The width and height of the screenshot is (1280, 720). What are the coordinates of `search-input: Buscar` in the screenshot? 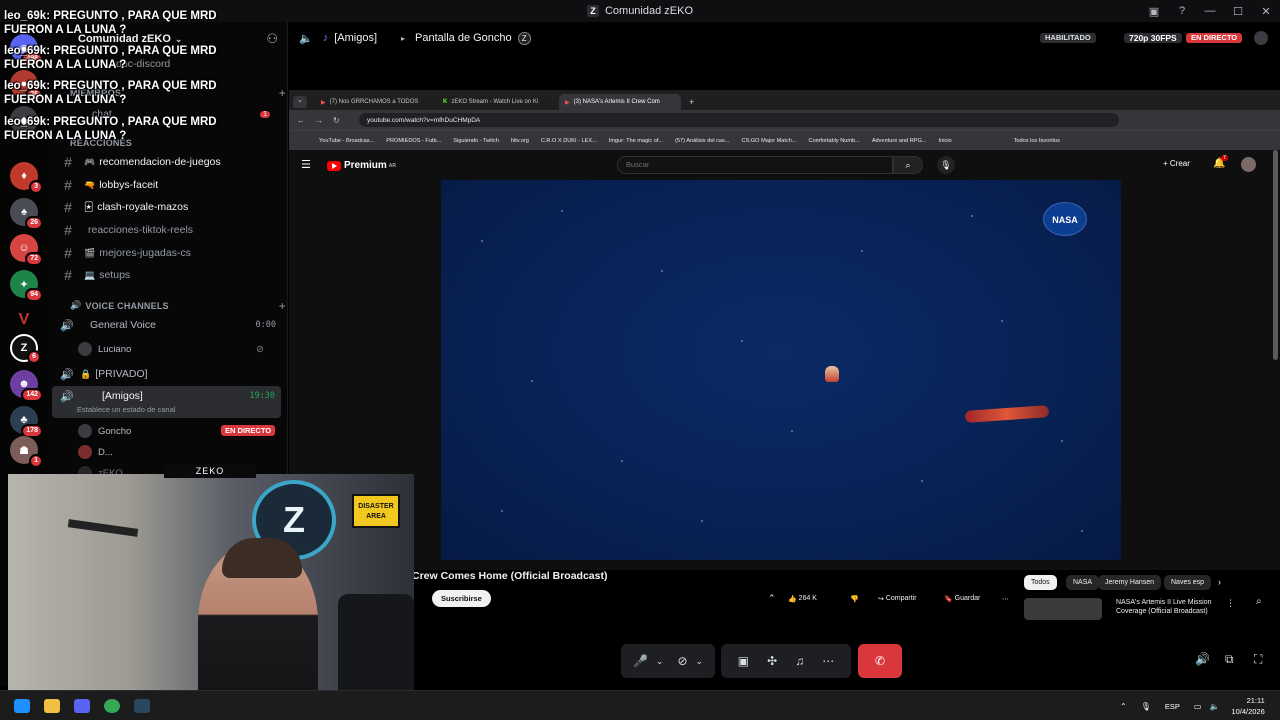 It's located at (755, 165).